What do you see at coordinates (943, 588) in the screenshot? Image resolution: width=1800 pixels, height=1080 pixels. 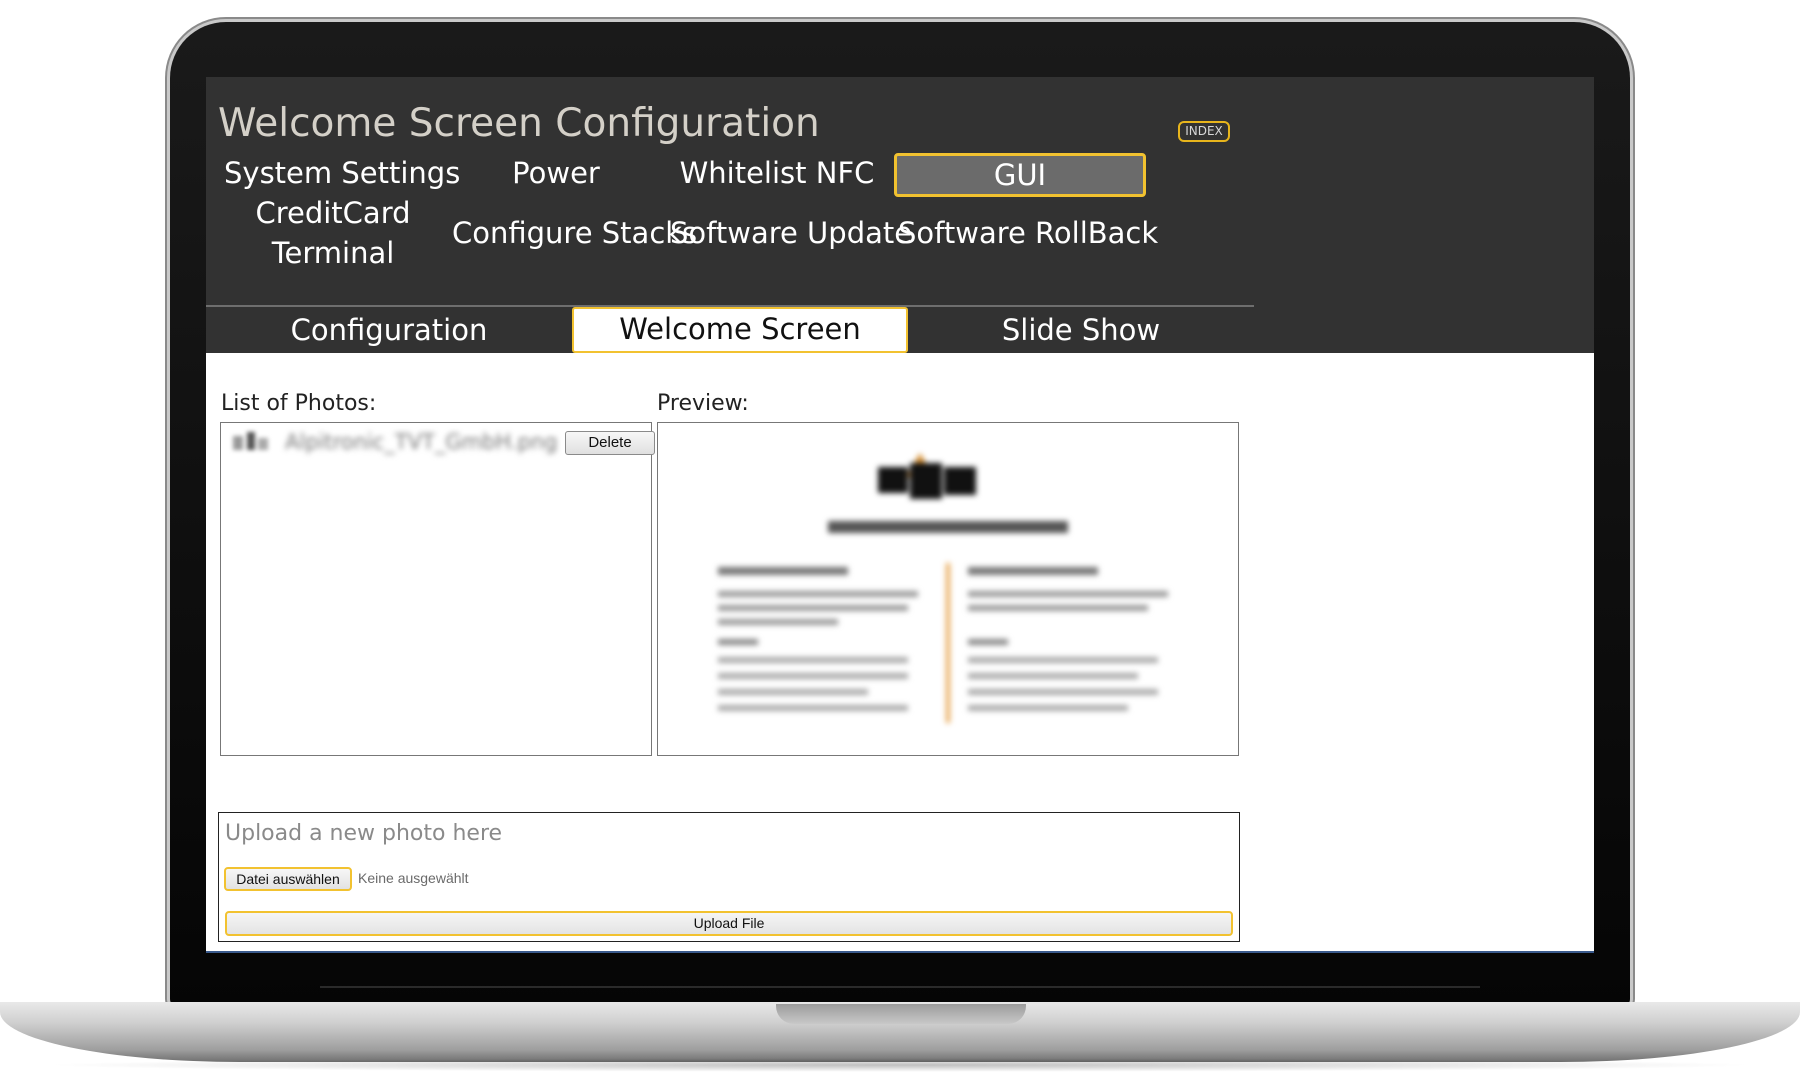 I see `preview-graphic` at bounding box center [943, 588].